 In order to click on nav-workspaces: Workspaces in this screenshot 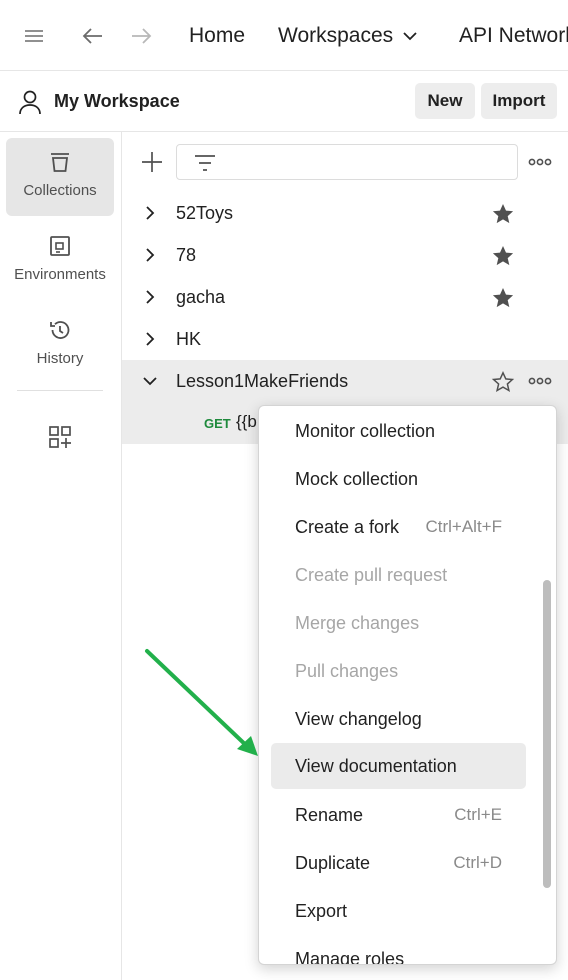, I will do `click(347, 35)`.